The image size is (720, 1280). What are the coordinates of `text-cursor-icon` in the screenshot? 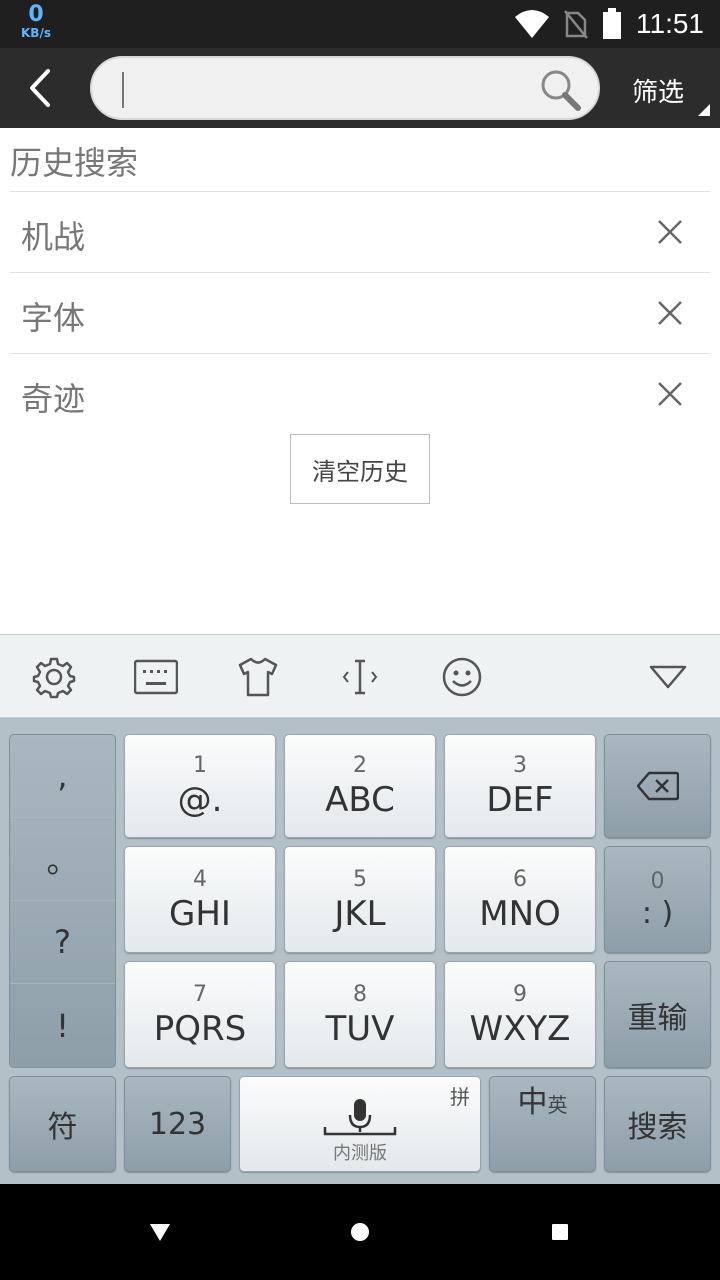 It's located at (360, 677).